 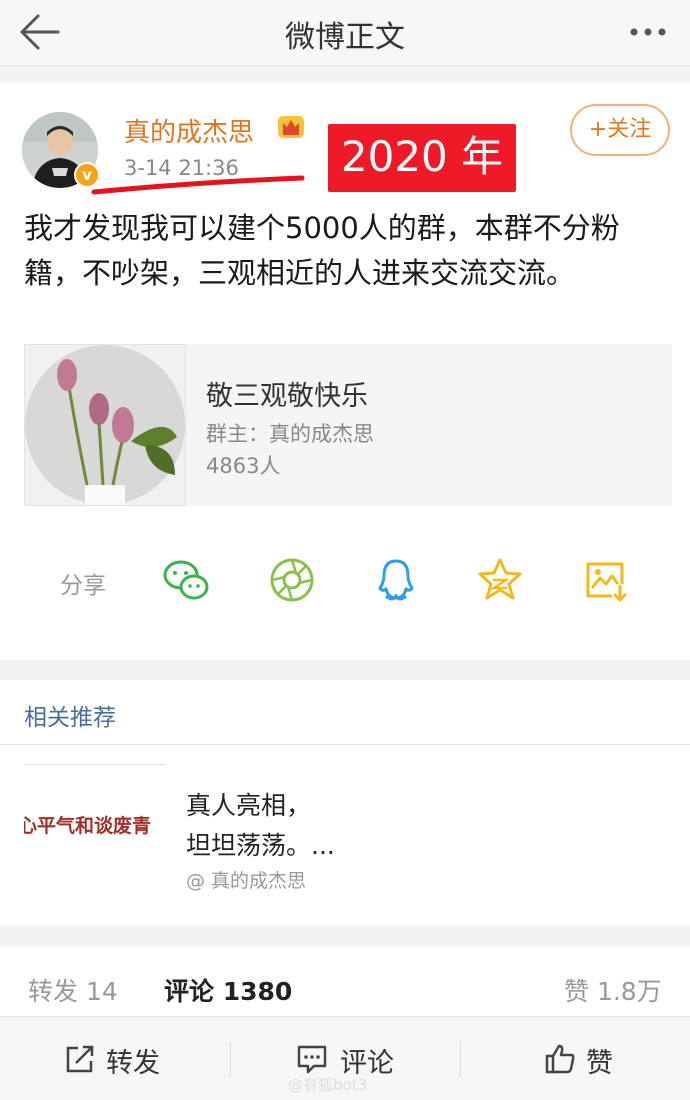 I want to click on share-label: 分享, so click(x=83, y=586).